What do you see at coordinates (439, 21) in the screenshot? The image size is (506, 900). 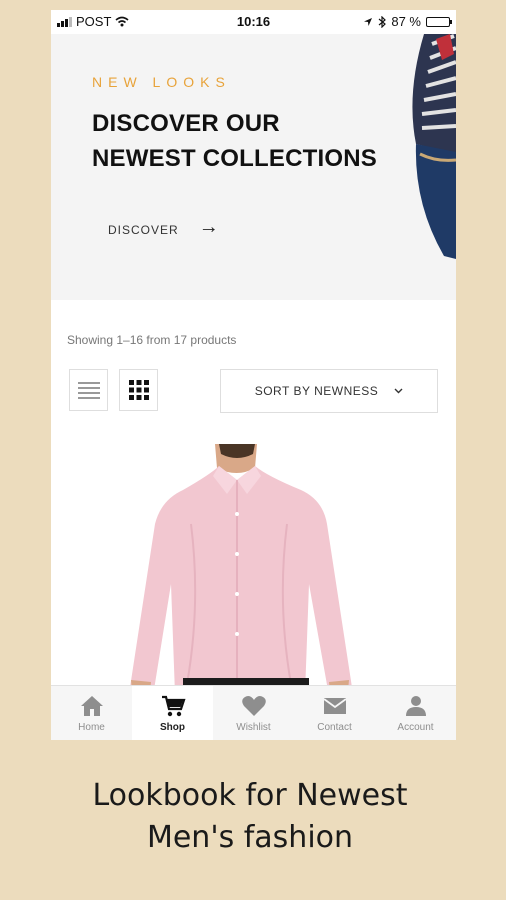 I see `battery-icon` at bounding box center [439, 21].